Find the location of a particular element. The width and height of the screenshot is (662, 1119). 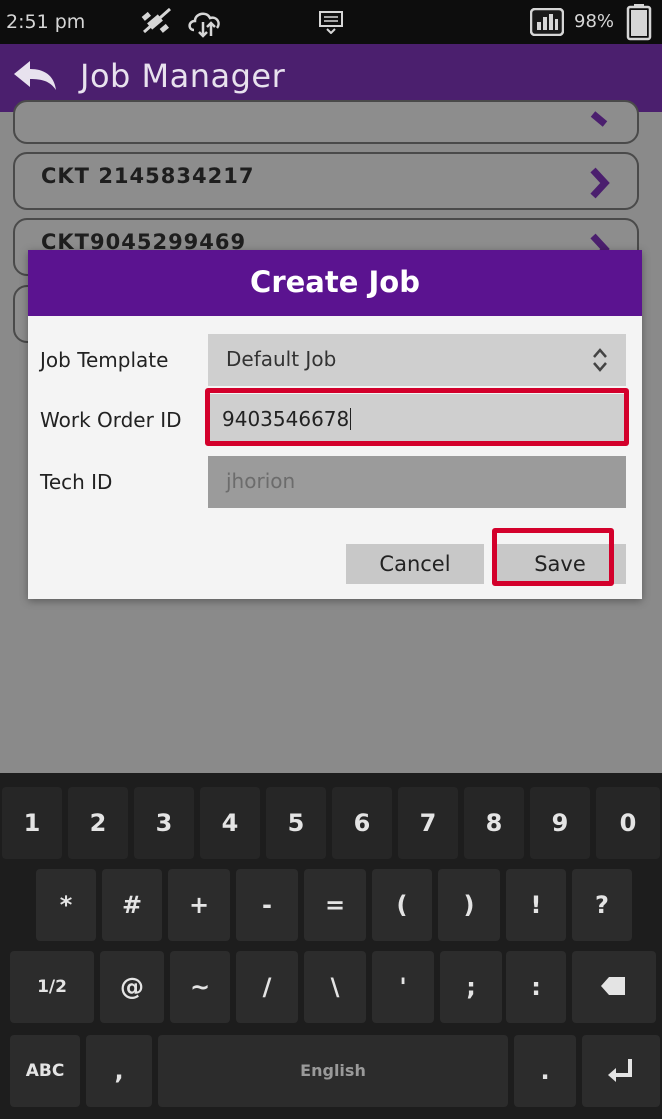

status-bar: 2:51 pm 98% is located at coordinates (331, 22).